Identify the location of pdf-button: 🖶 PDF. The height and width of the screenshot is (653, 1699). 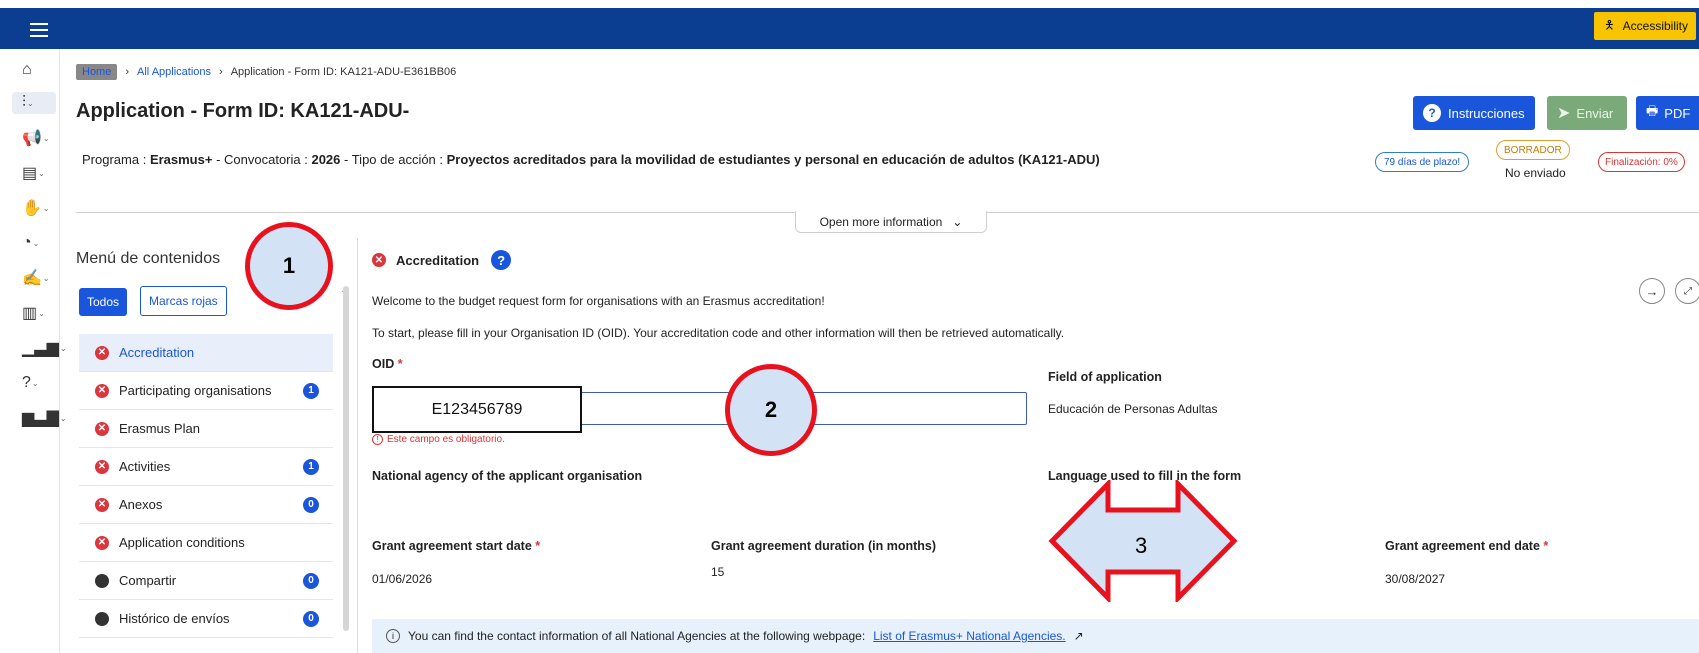
(1667, 113).